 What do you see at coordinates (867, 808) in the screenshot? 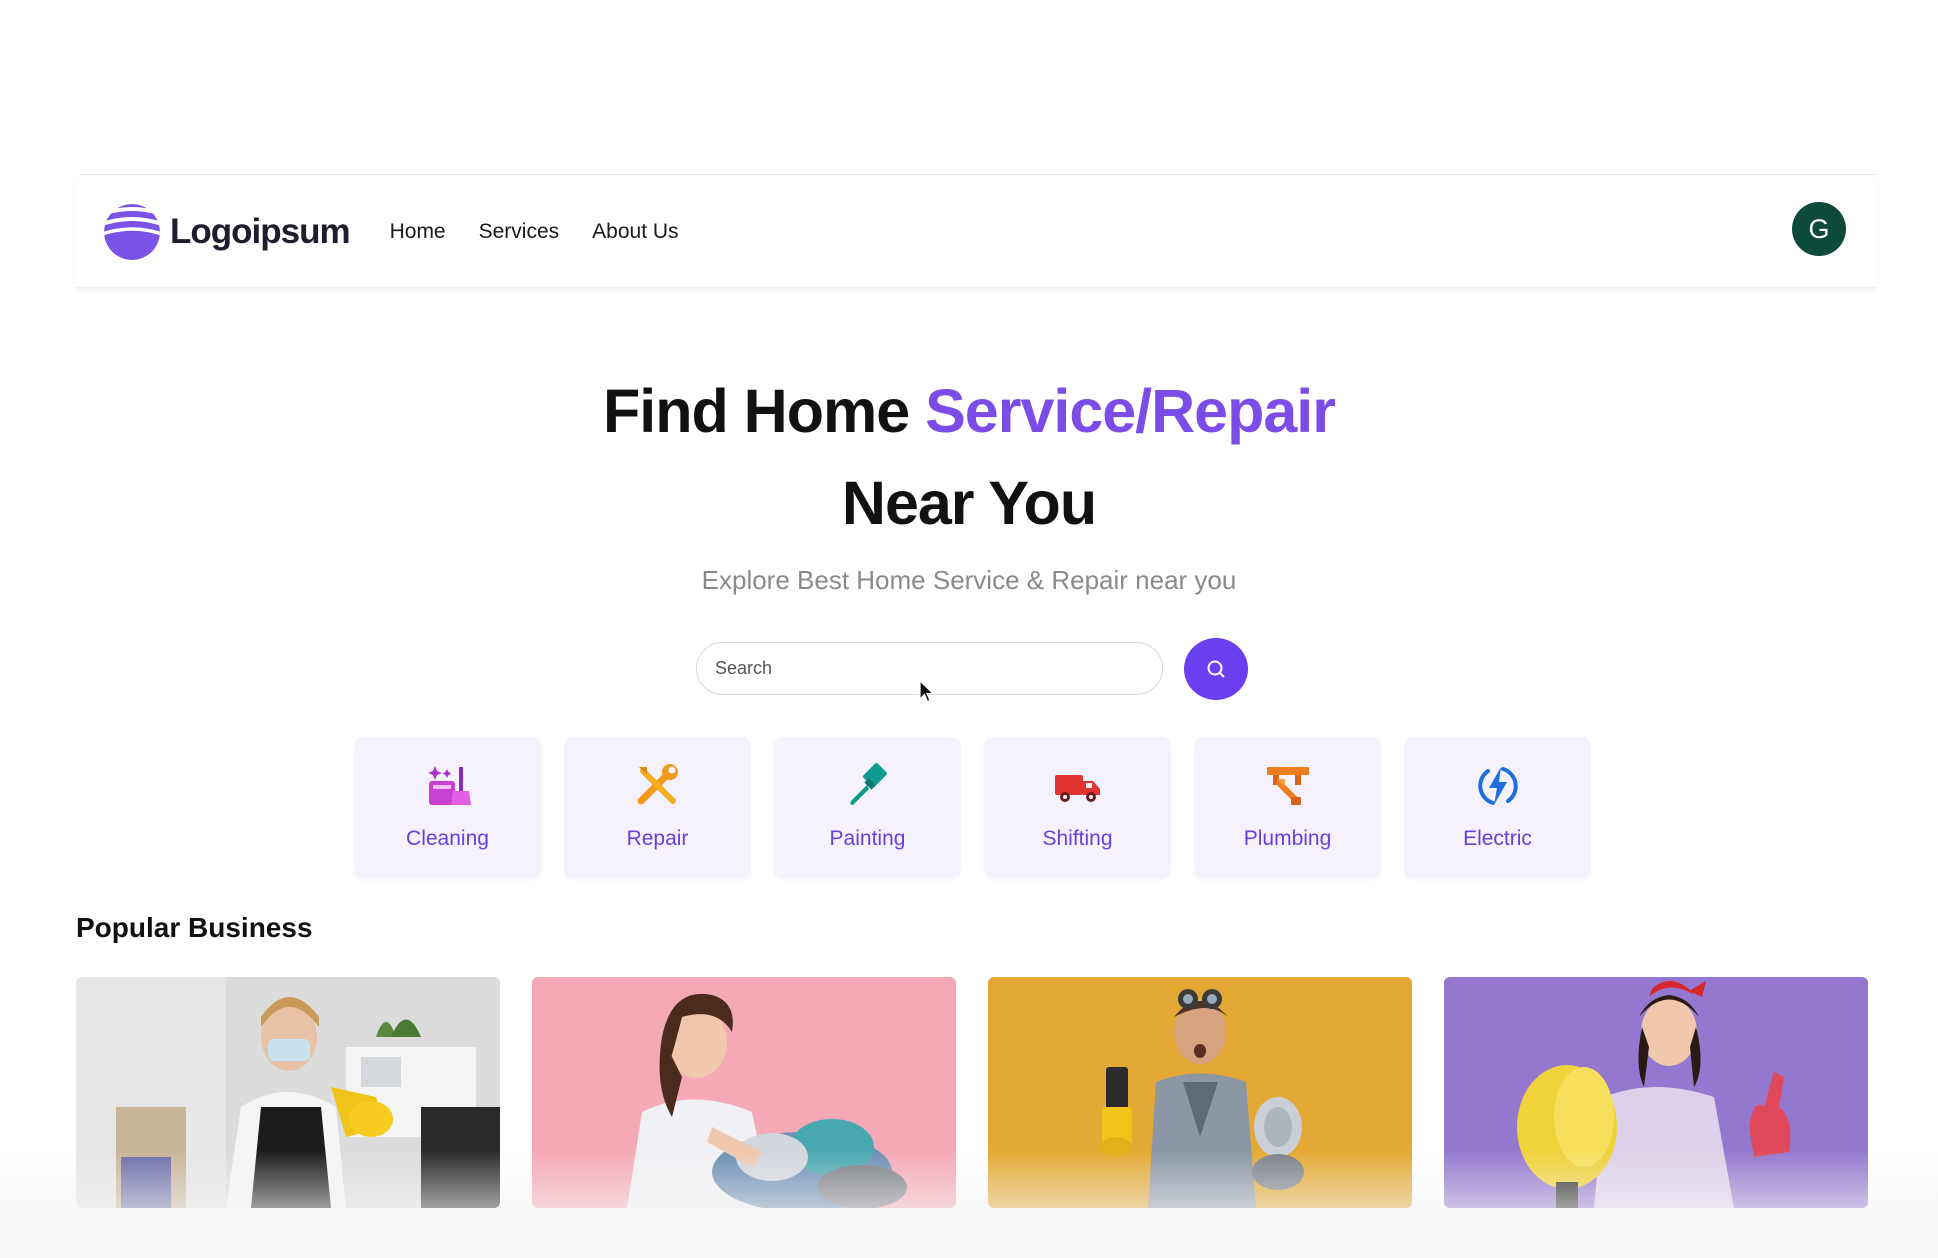
I see `category-painting: Painting` at bounding box center [867, 808].